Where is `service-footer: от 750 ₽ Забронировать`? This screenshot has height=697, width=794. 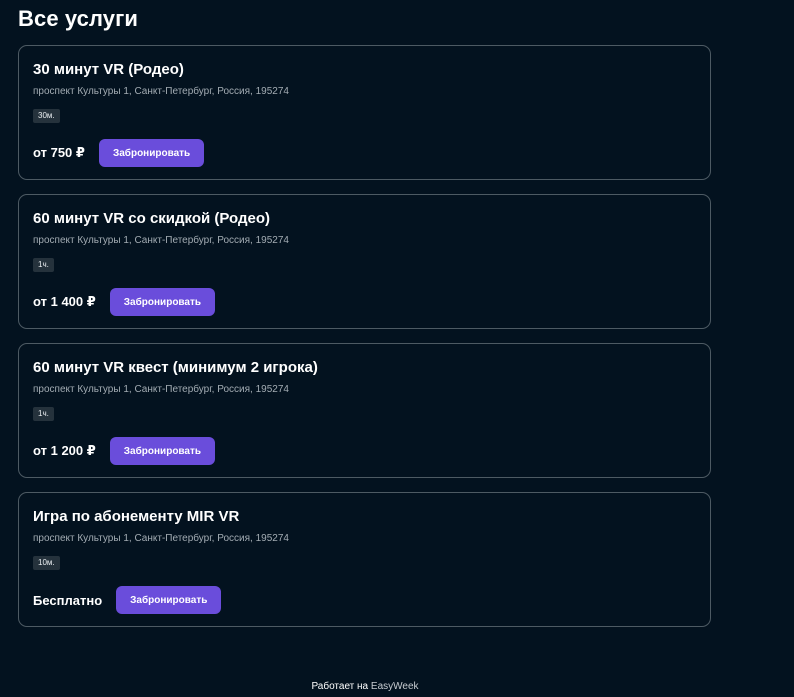 service-footer: от 750 ₽ Забронировать is located at coordinates (119, 153).